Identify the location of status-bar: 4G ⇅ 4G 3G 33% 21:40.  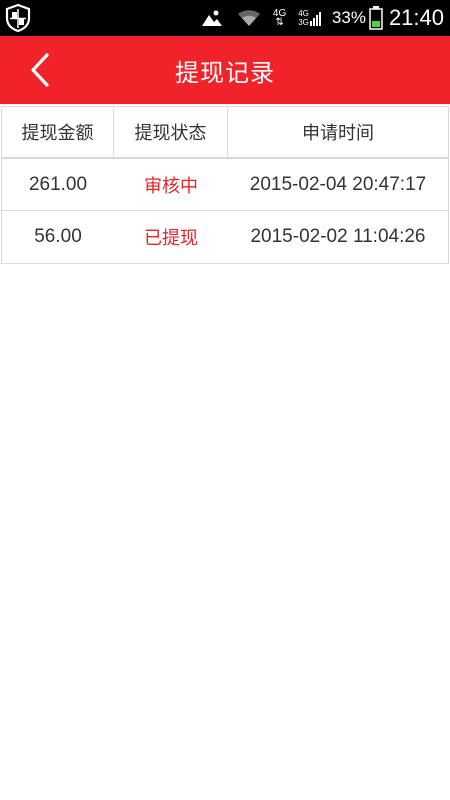
(225, 18).